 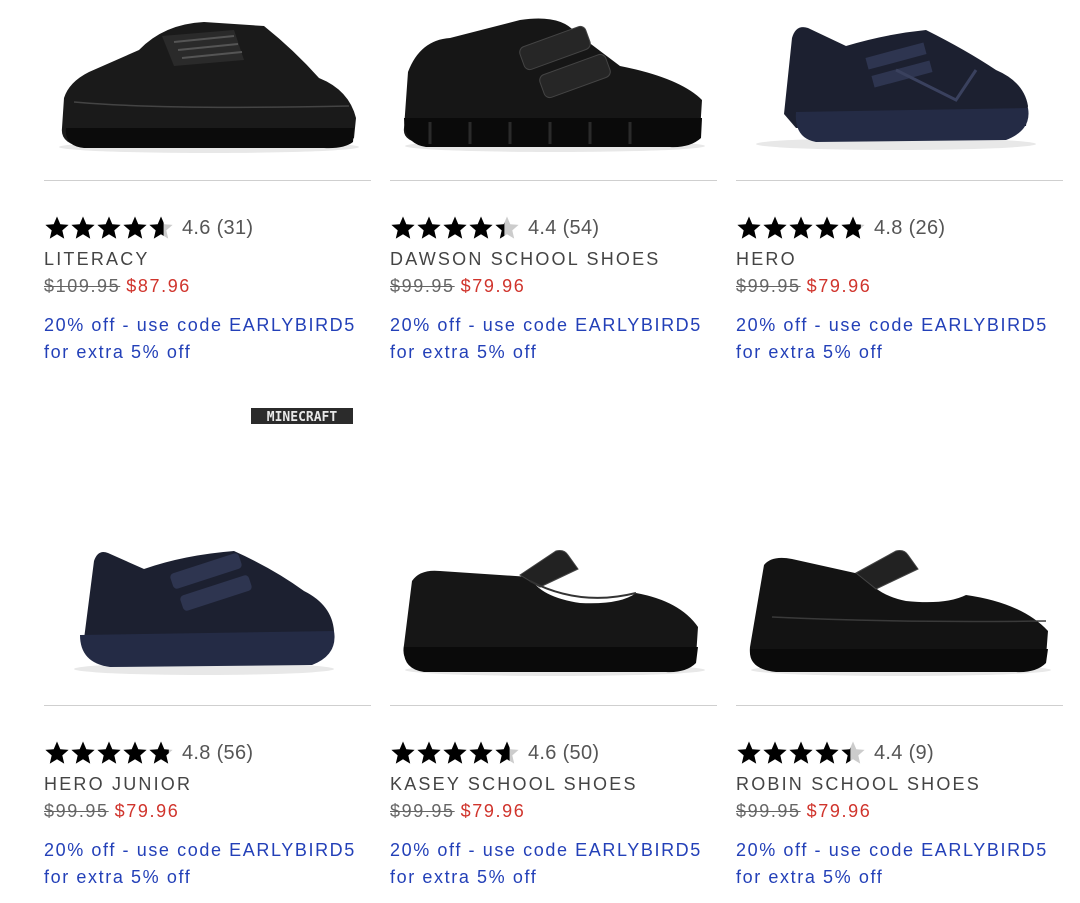 I want to click on sale-price: $87.96, so click(x=158, y=286).